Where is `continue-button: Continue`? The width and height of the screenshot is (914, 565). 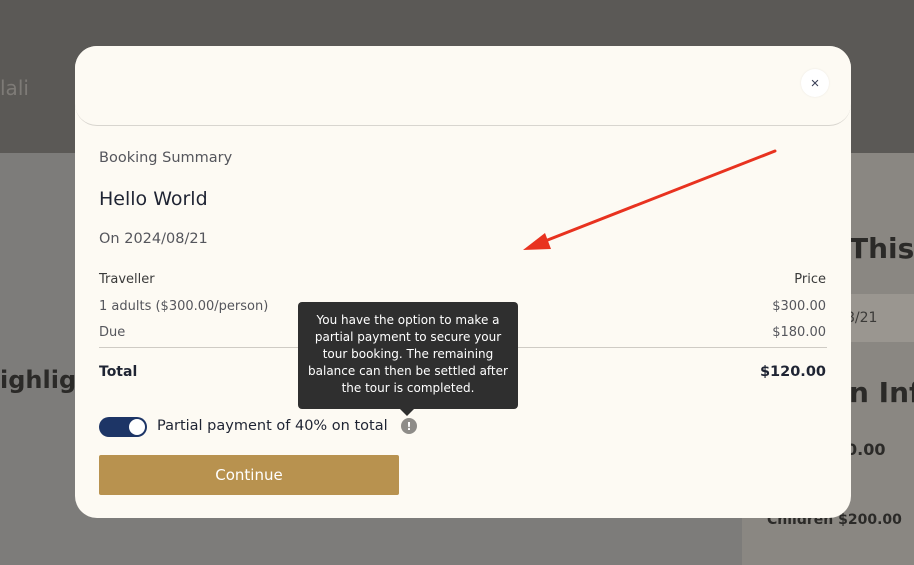 continue-button: Continue is located at coordinates (249, 475).